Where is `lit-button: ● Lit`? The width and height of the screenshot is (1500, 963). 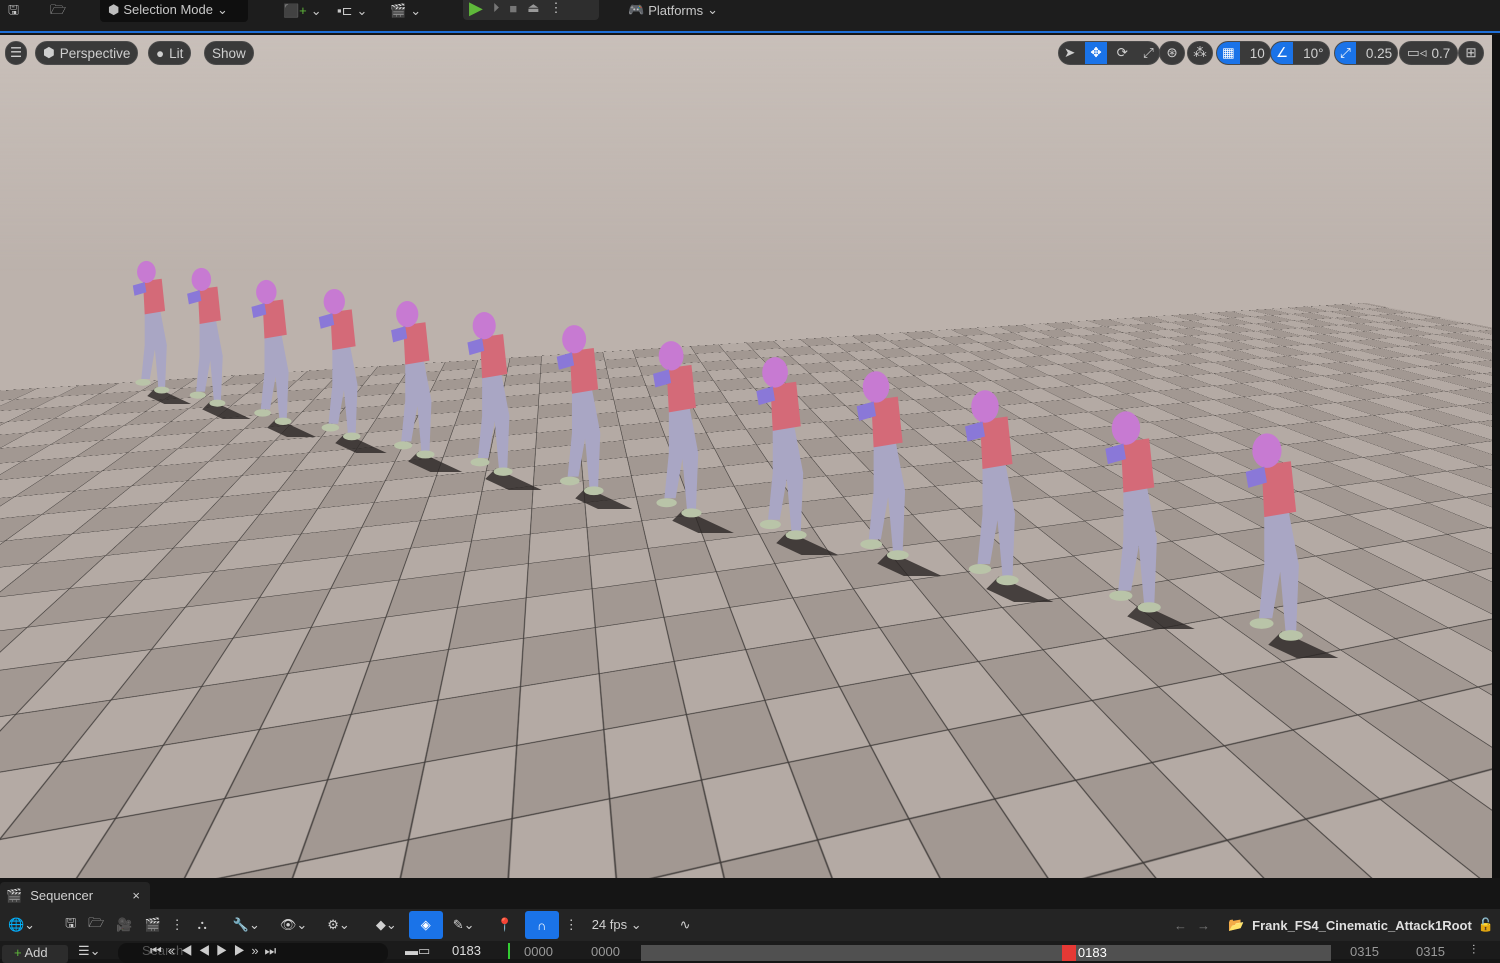
lit-button: ● Lit is located at coordinates (169, 53).